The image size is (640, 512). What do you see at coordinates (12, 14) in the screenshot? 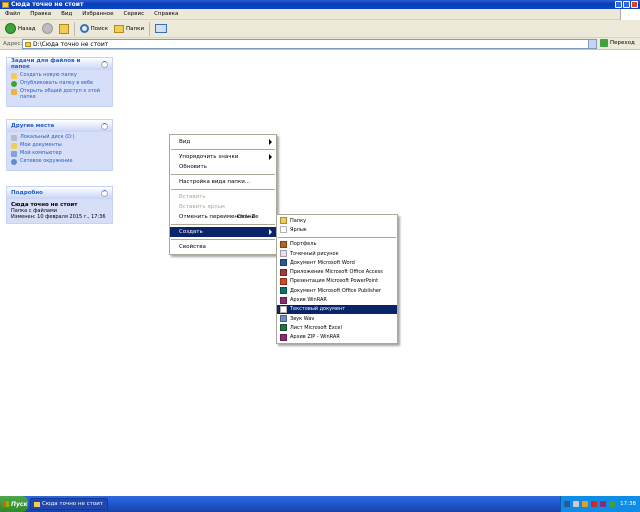
I see `menu-file: Файл` at bounding box center [12, 14].